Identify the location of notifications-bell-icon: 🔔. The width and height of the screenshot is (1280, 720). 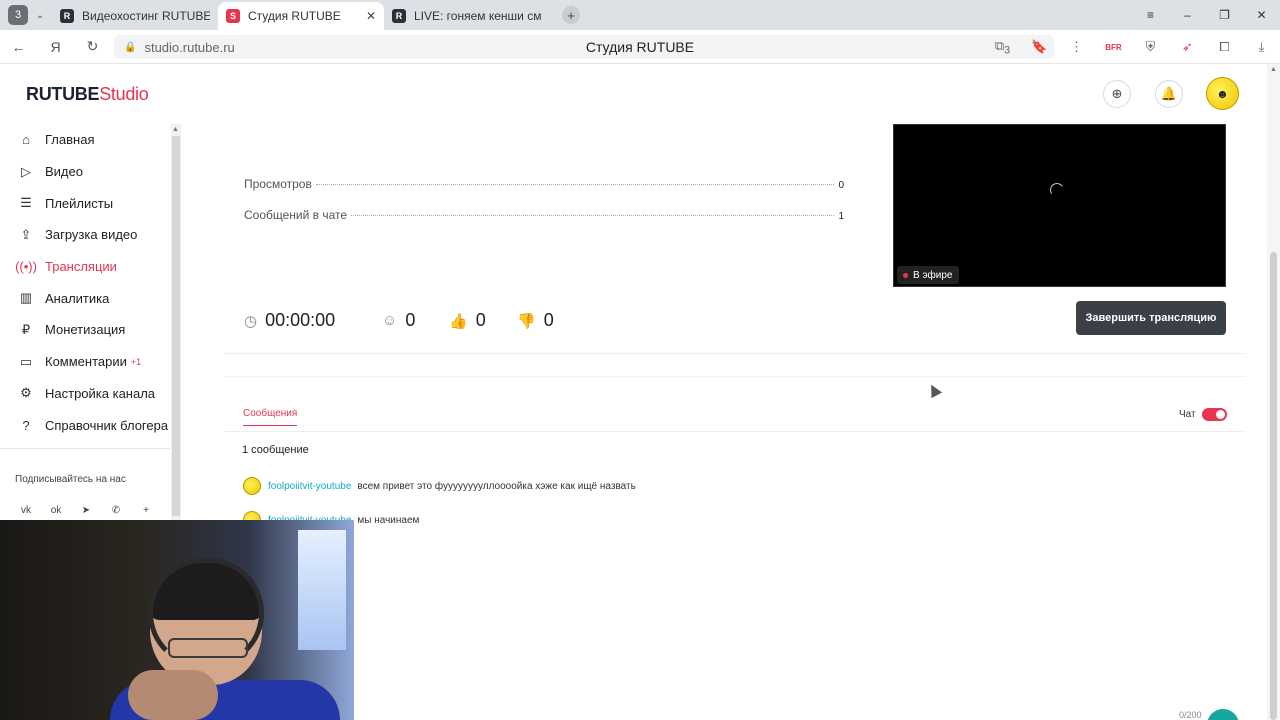
(1169, 94).